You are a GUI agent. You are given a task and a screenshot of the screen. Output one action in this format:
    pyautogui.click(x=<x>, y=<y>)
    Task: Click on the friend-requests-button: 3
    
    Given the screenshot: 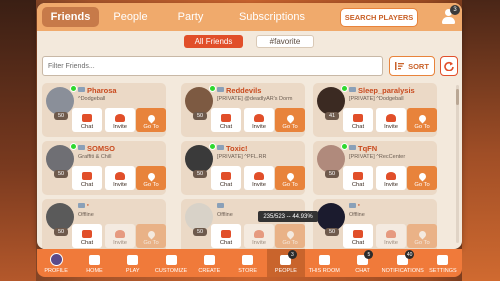 What is the action you would take?
    pyautogui.click(x=450, y=15)
    